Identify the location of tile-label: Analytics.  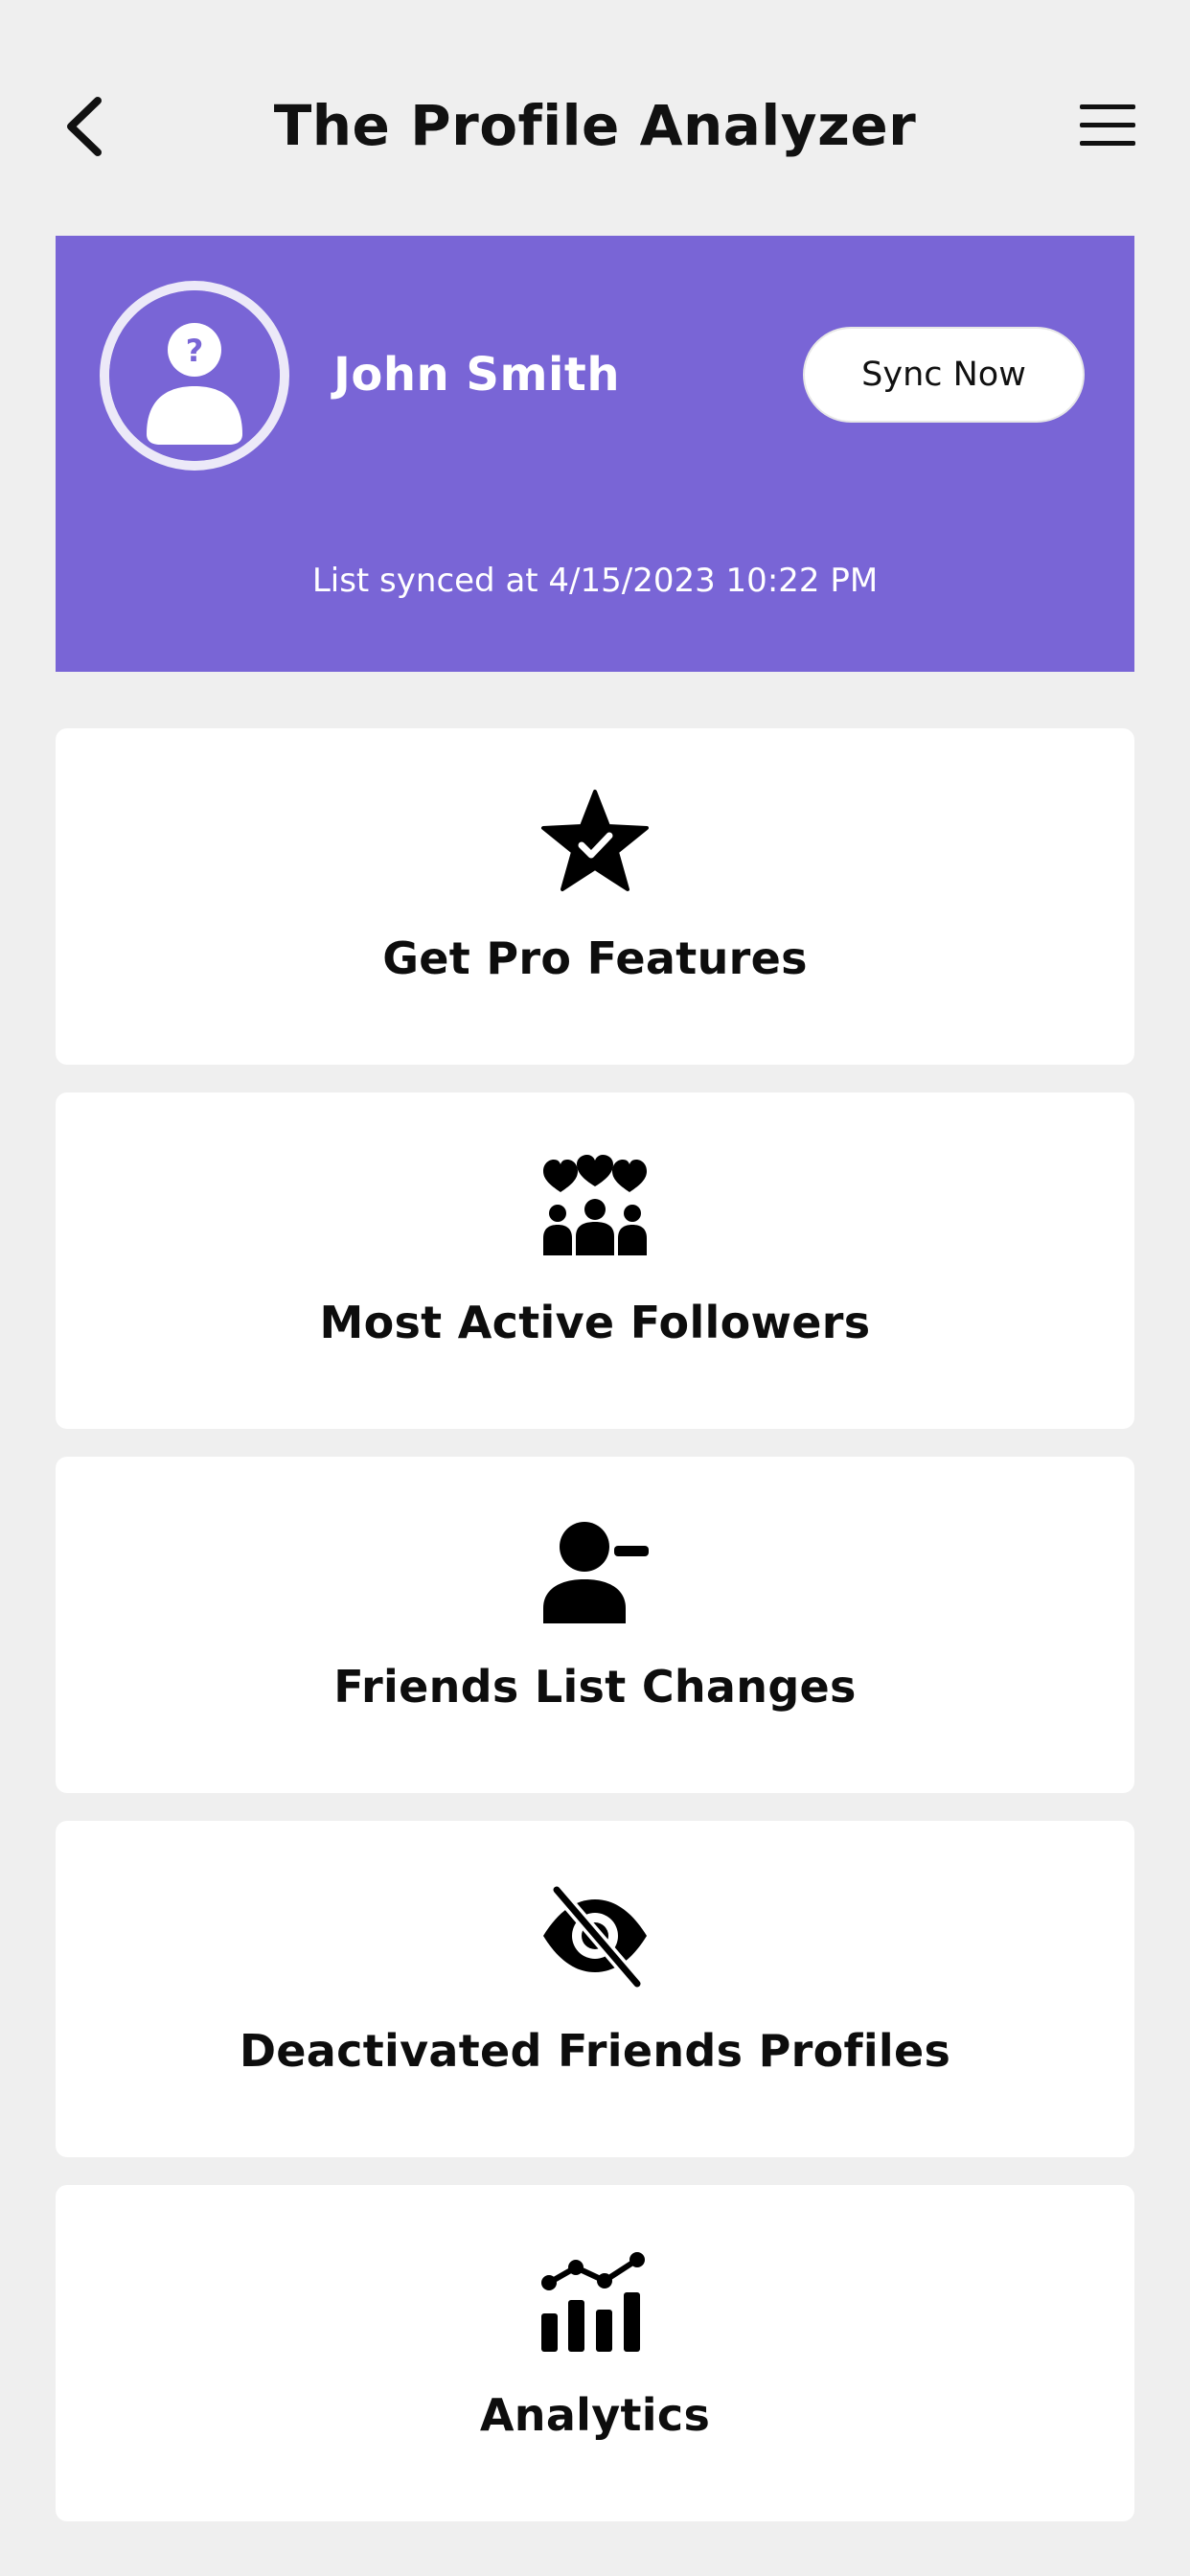
(595, 2415).